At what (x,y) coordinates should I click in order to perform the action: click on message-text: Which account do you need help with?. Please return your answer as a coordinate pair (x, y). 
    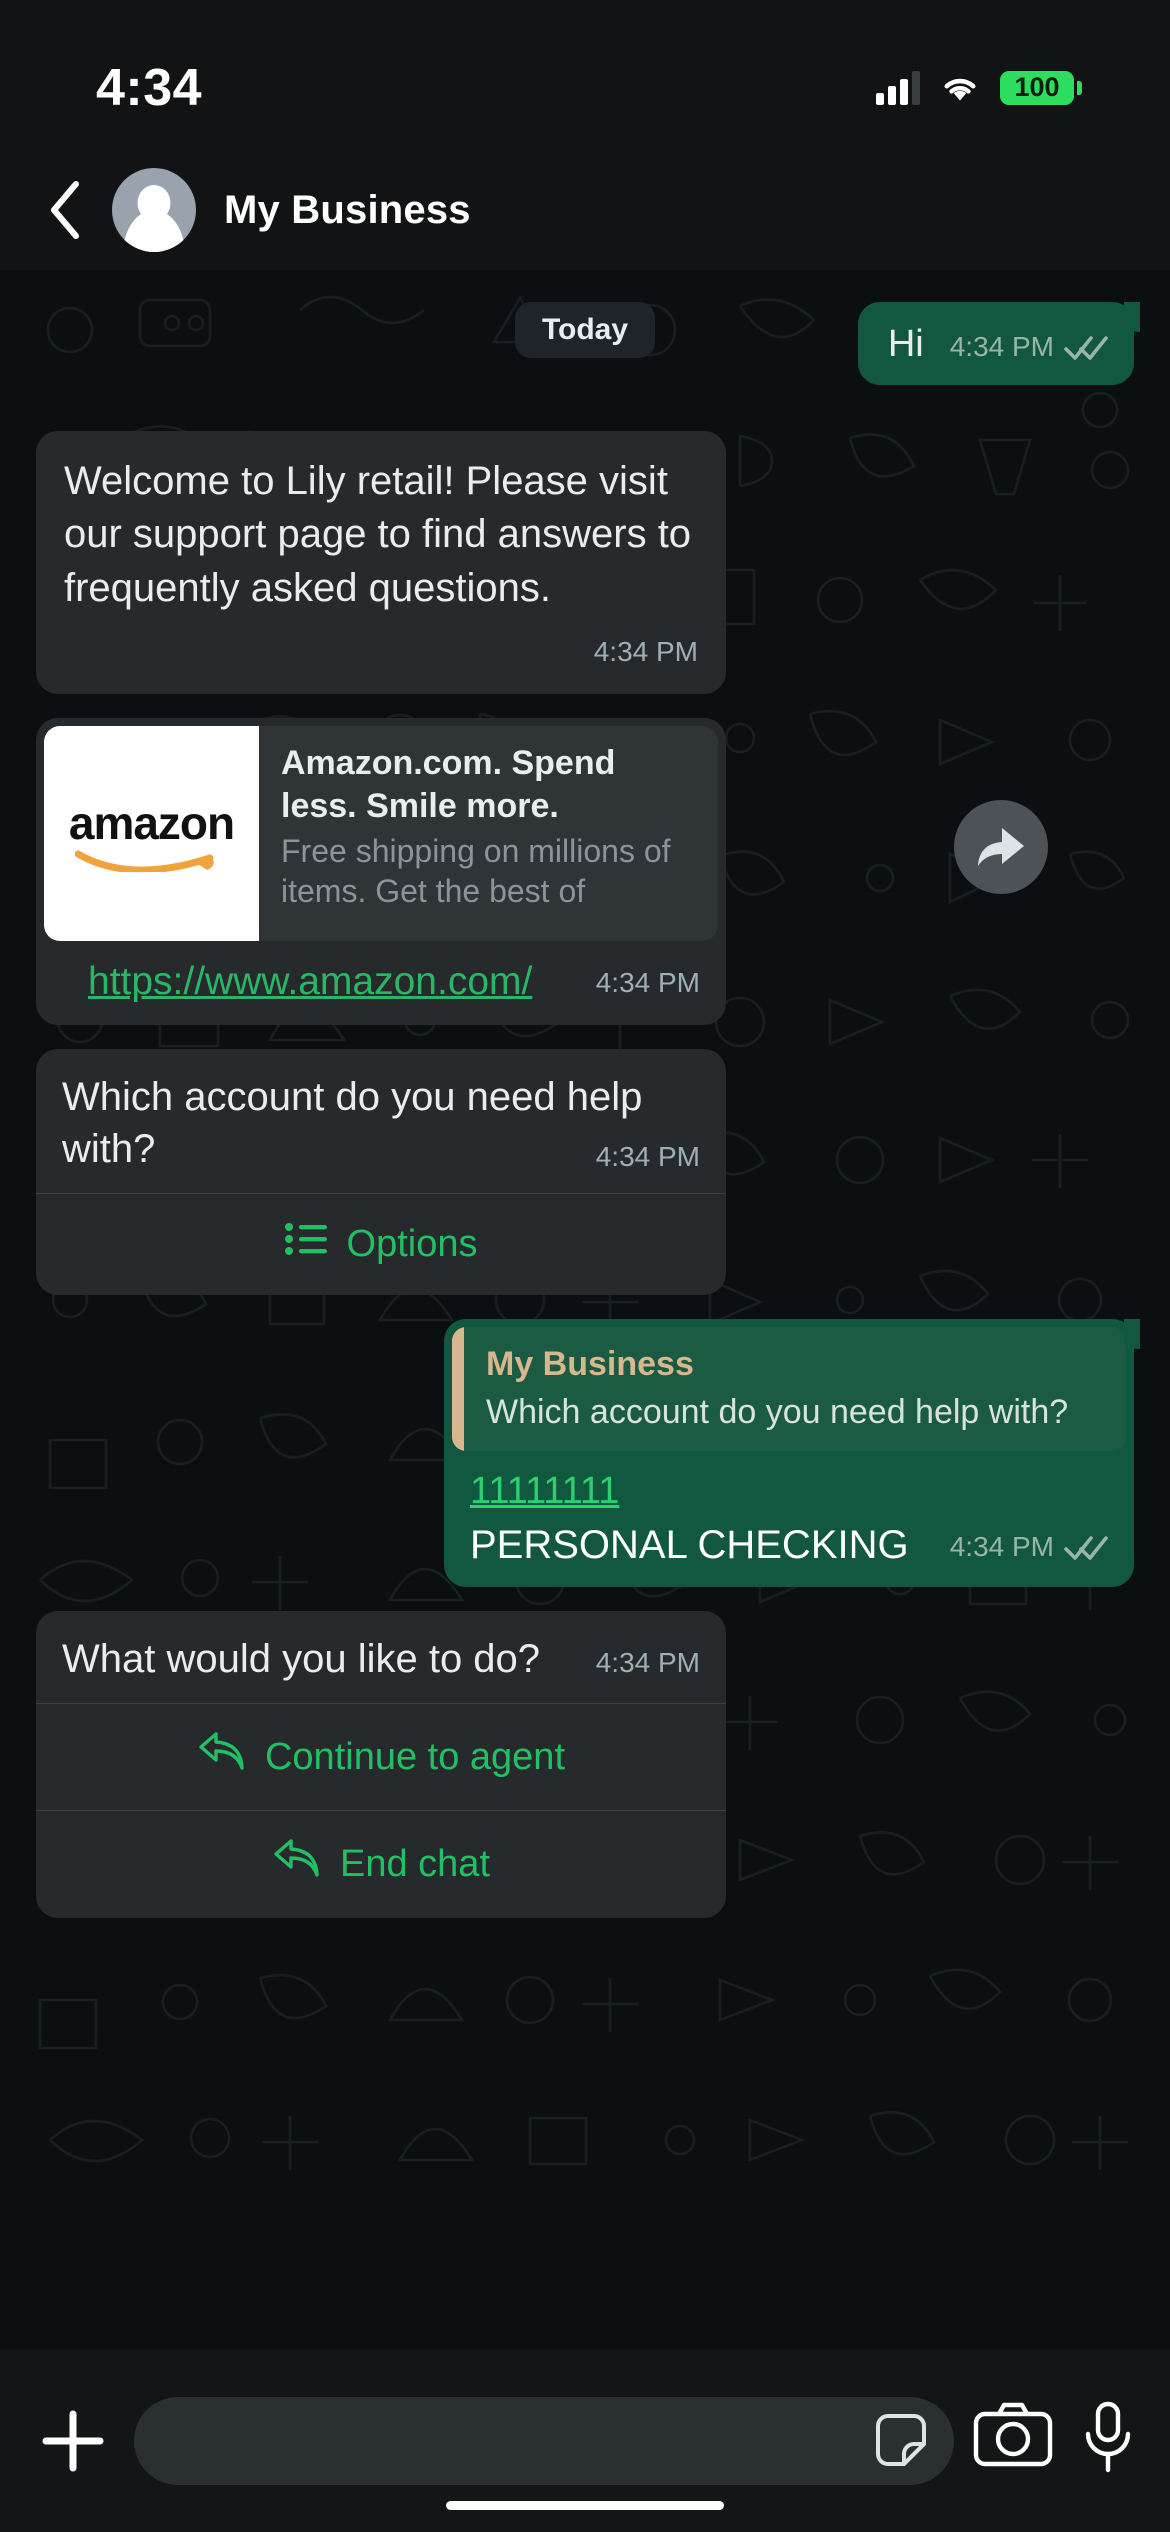
    Looking at the image, I should click on (352, 1122).